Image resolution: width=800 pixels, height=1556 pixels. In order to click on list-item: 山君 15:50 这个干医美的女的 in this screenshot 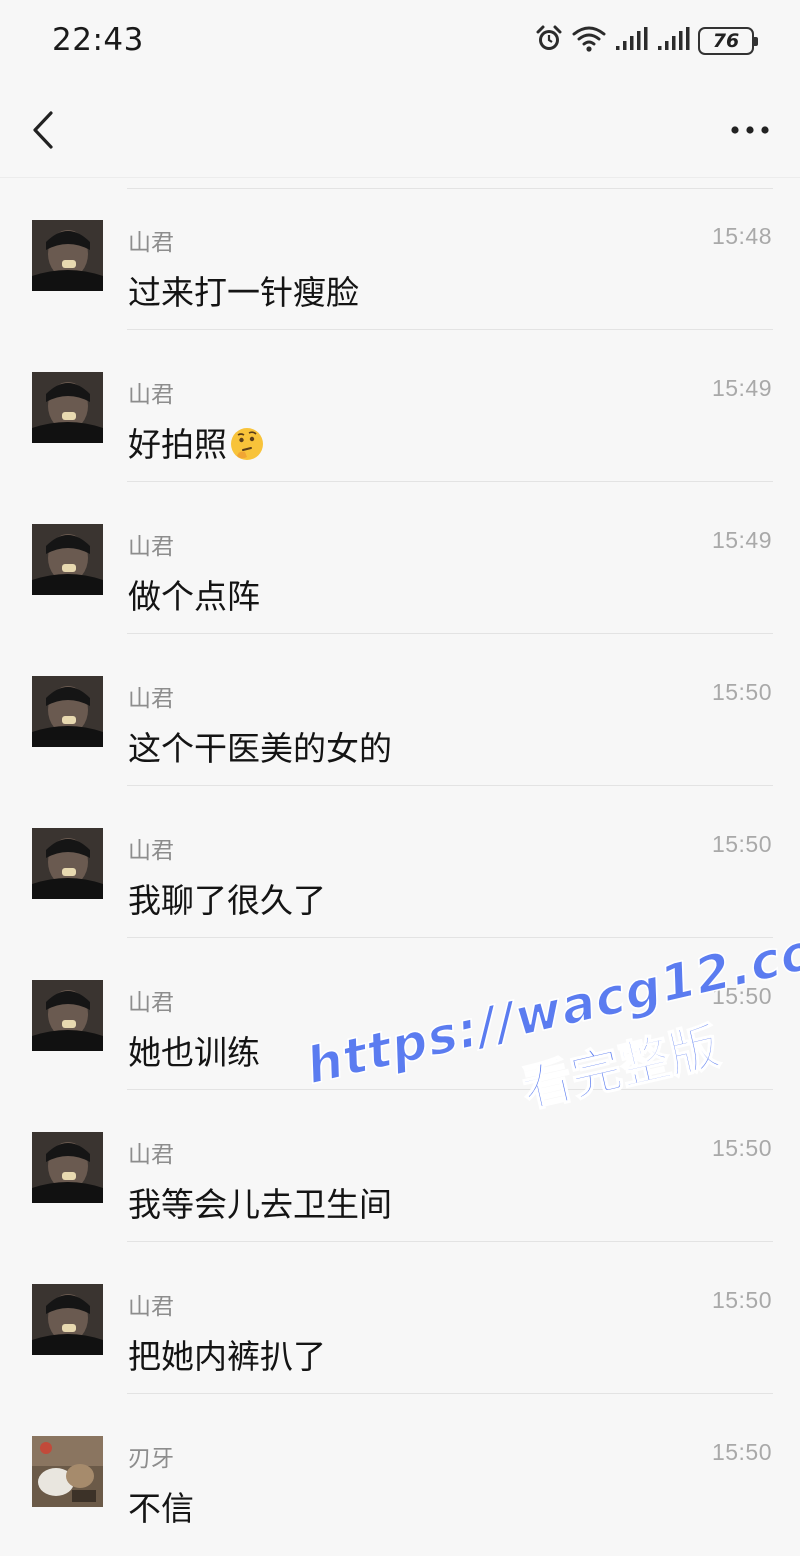, I will do `click(400, 710)`.